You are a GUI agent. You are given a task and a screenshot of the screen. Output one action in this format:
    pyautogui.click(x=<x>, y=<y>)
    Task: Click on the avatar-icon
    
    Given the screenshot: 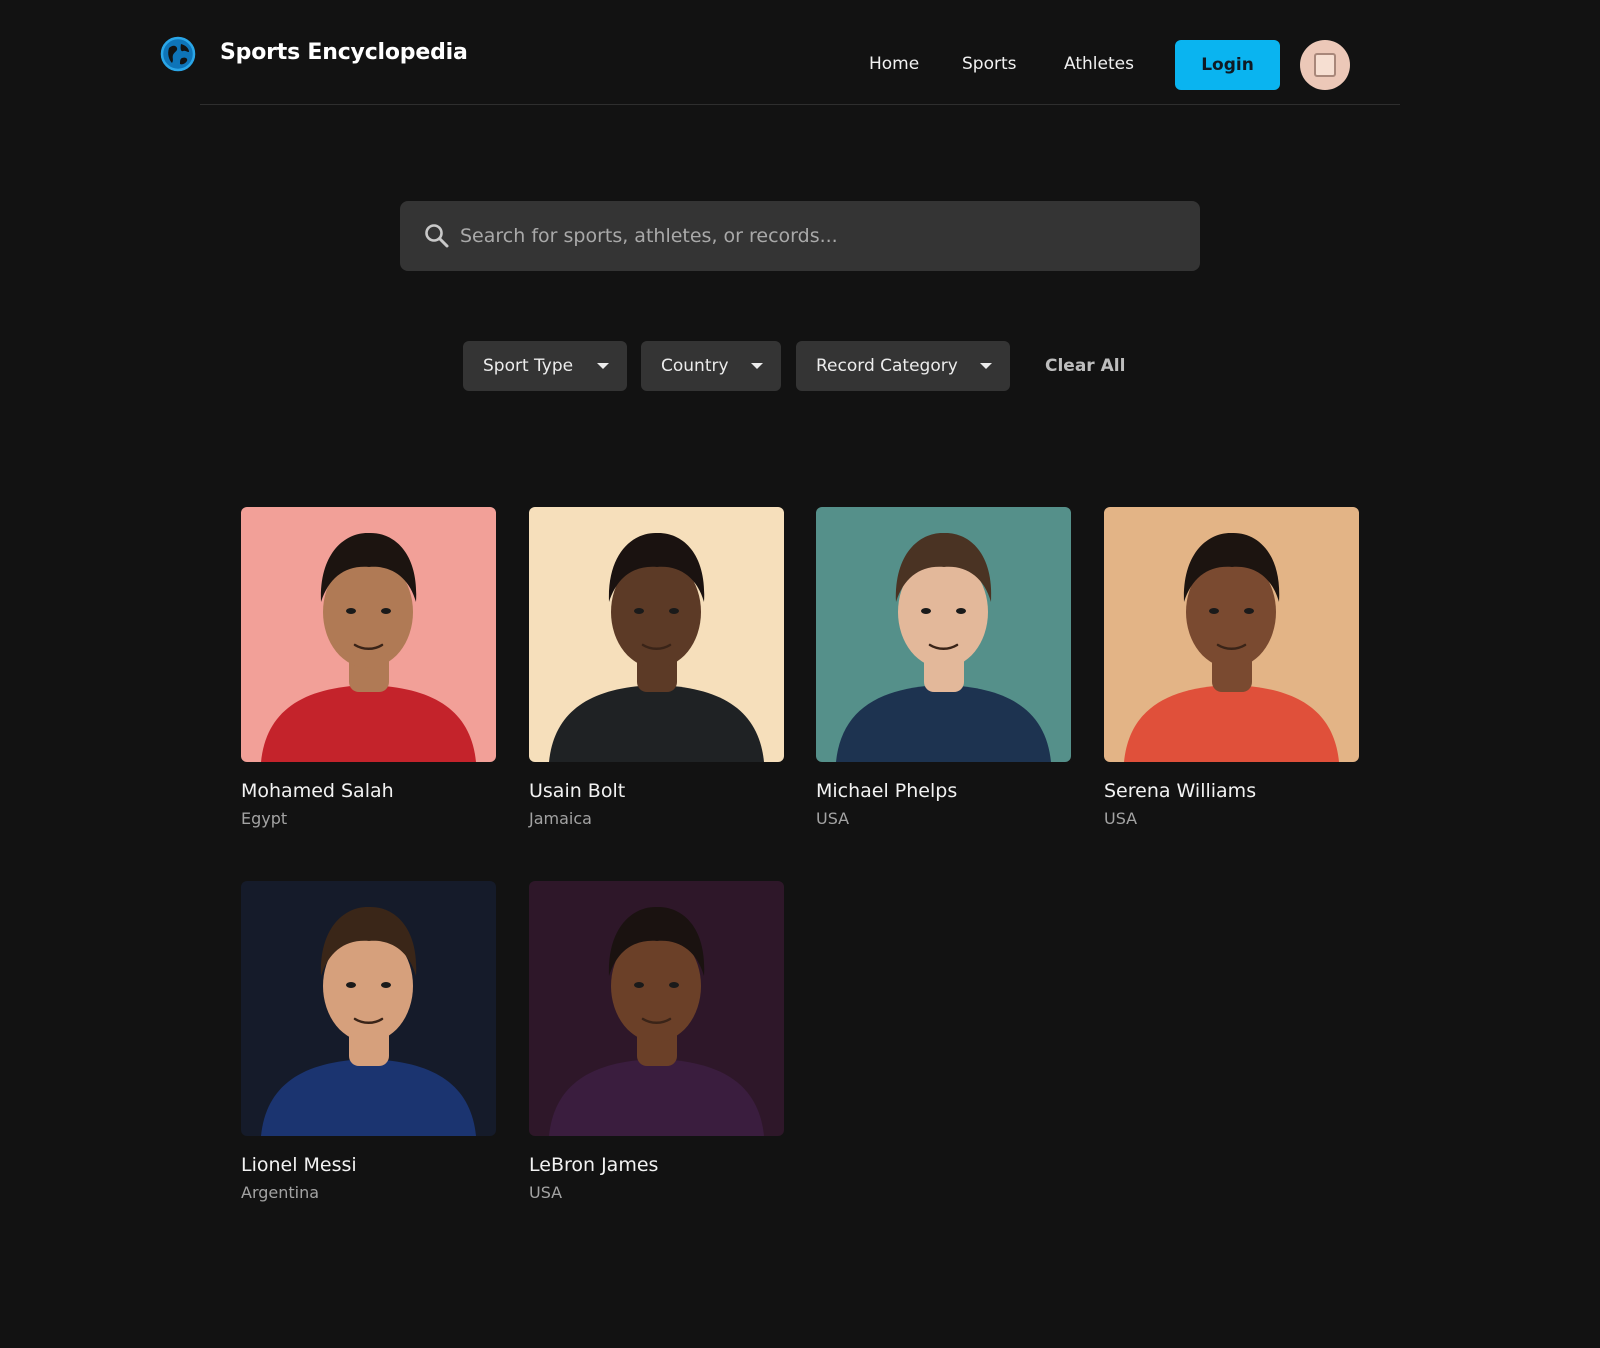 What is the action you would take?
    pyautogui.click(x=1325, y=65)
    